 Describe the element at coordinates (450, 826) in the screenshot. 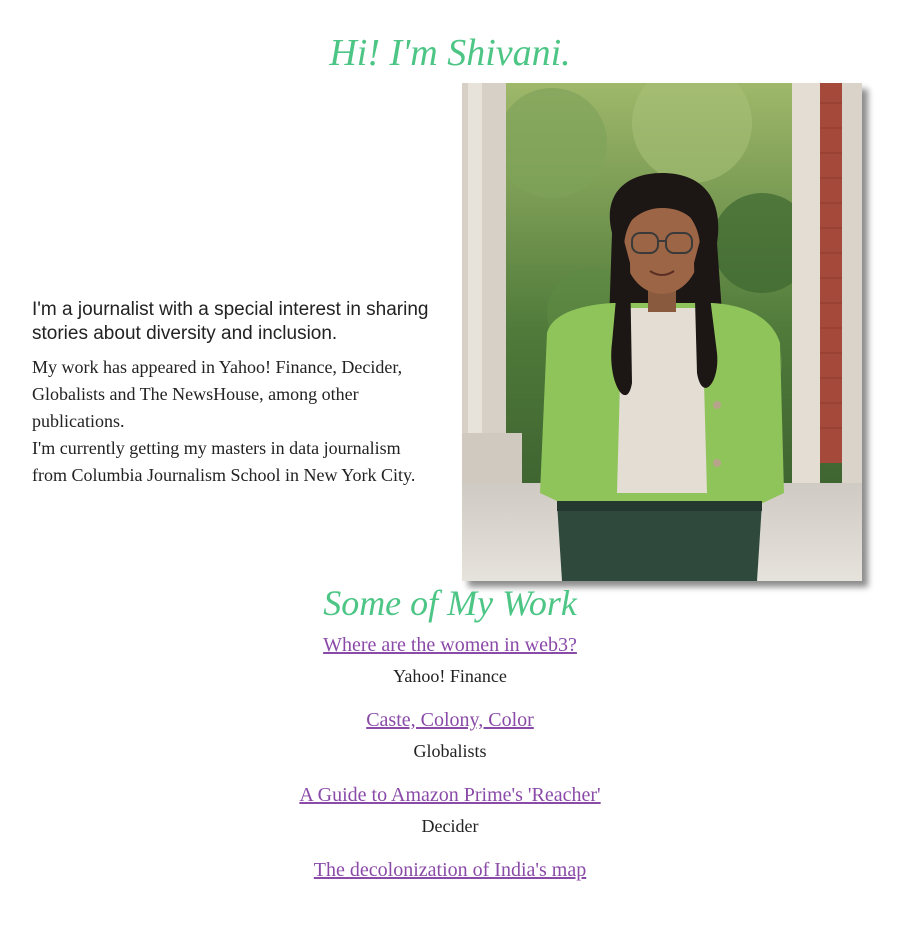

I see `work-outlet: Decider` at that location.